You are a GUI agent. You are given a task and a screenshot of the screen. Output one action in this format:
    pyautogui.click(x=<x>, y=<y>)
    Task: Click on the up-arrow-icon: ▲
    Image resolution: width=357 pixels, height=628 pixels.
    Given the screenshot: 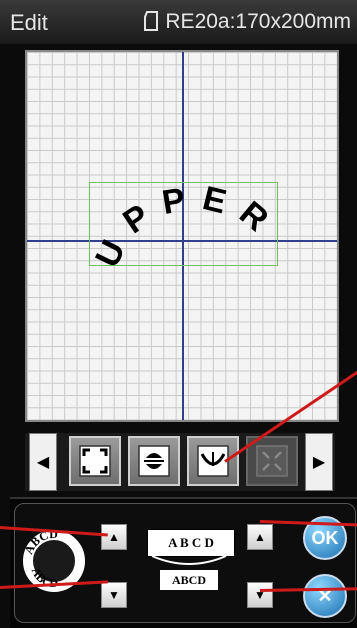 What is the action you would take?
    pyautogui.click(x=114, y=537)
    